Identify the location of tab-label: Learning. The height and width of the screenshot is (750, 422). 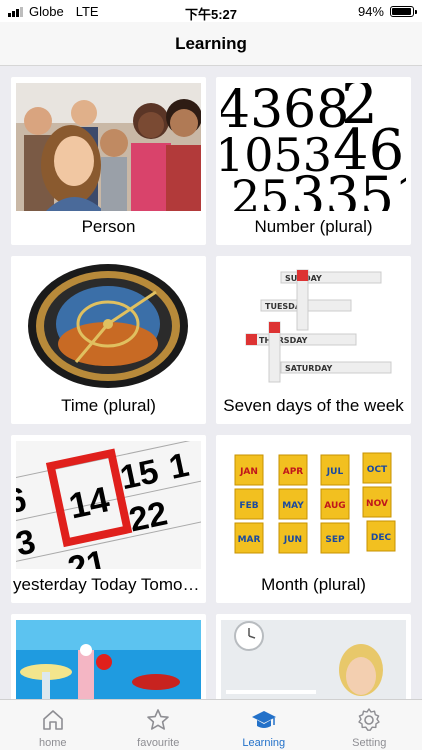
(264, 743).